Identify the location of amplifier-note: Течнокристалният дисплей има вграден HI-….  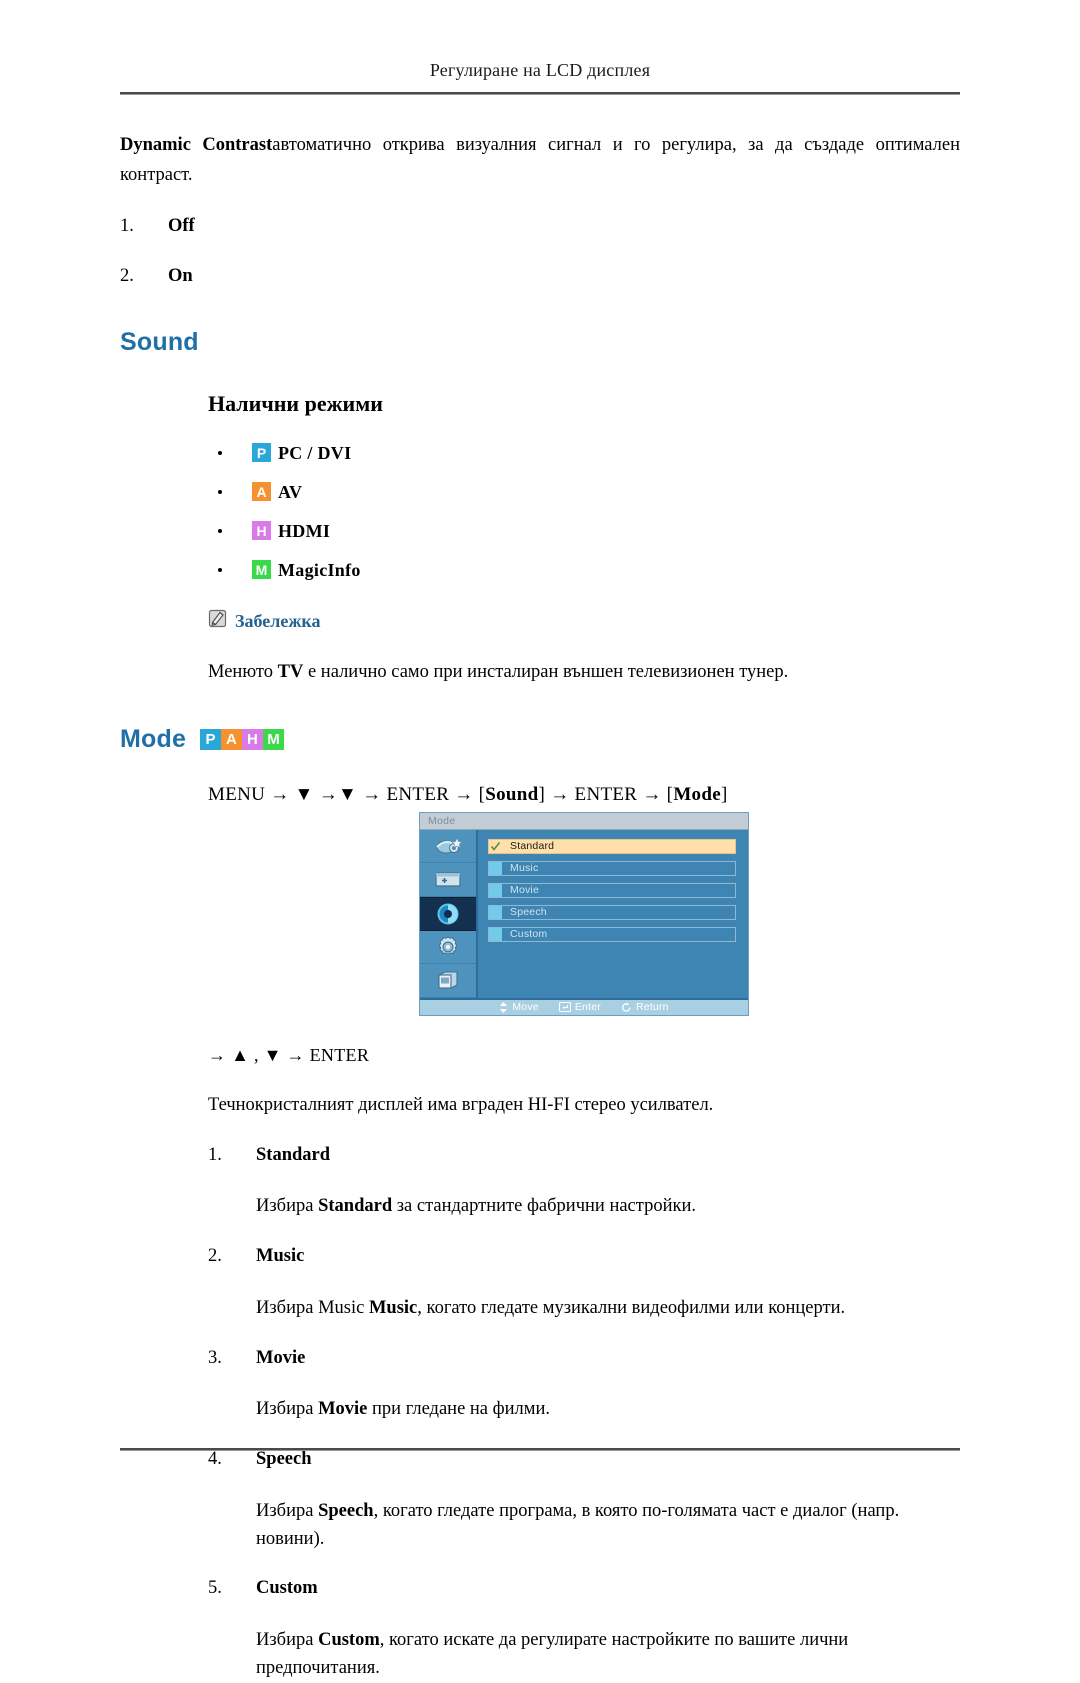
(461, 1104).